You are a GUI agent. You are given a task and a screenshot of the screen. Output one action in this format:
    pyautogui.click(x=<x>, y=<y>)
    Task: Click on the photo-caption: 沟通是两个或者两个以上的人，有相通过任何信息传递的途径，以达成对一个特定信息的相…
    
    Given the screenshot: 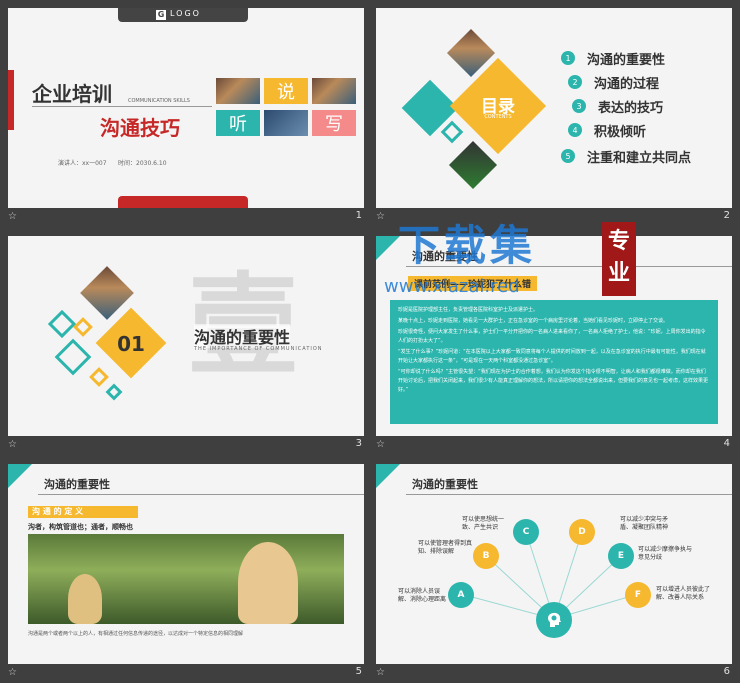 What is the action you would take?
    pyautogui.click(x=136, y=634)
    